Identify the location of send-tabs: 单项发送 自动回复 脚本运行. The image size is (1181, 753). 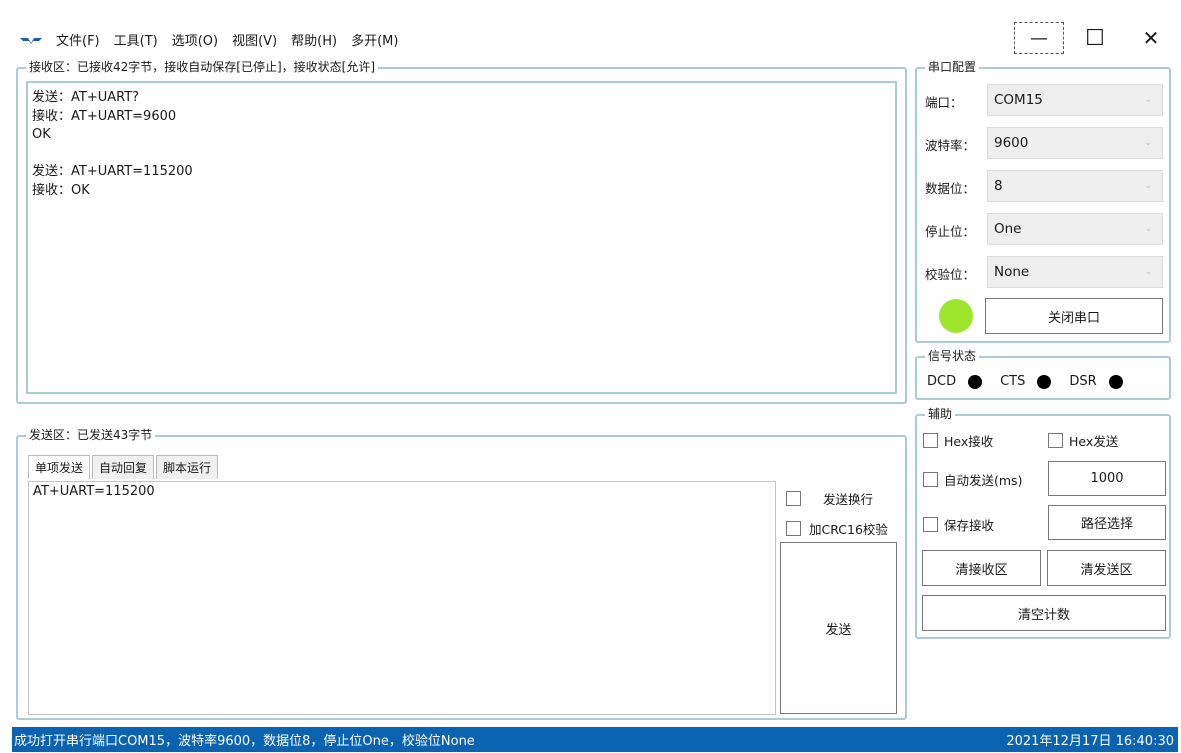
(124, 467).